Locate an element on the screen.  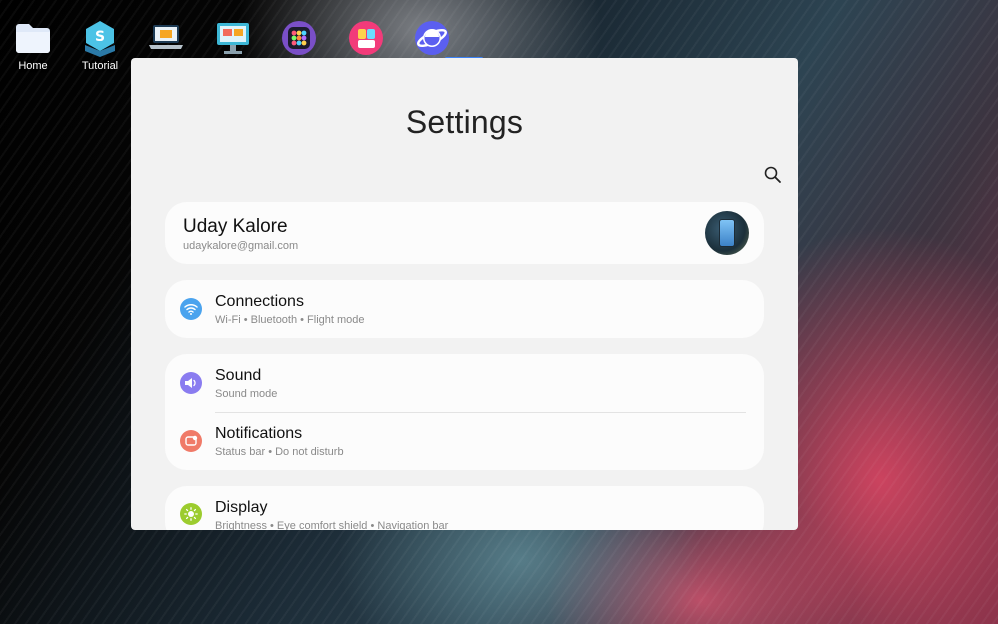
desktop-icon-tutorial: S Tutorial is located at coordinates (100, 45).